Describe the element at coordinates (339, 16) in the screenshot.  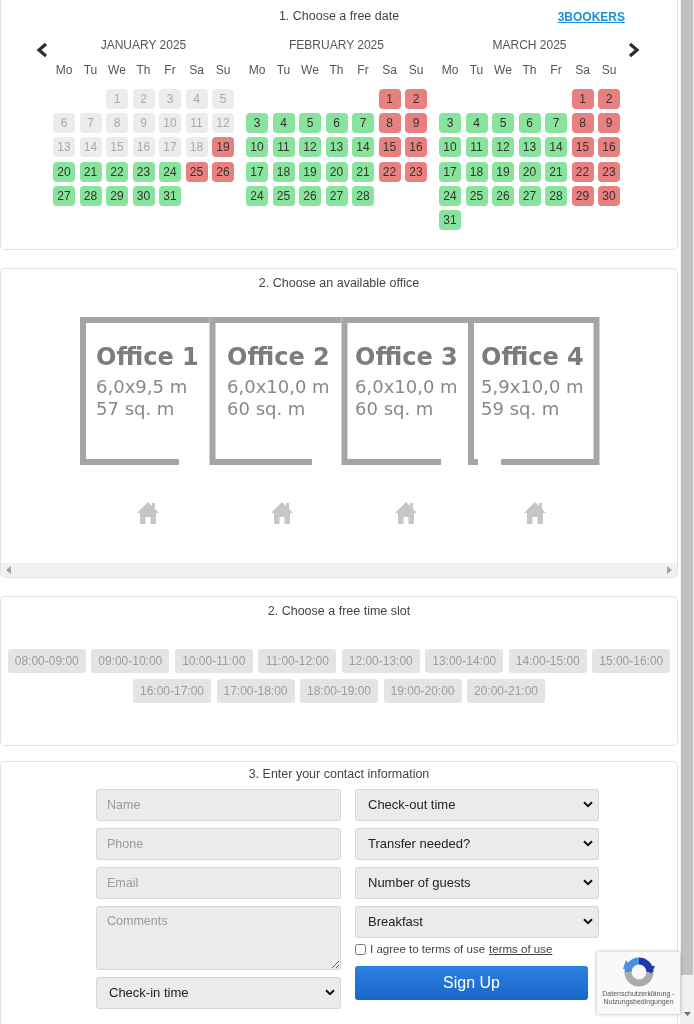
I see `section-title: 1. Choose a free date` at that location.